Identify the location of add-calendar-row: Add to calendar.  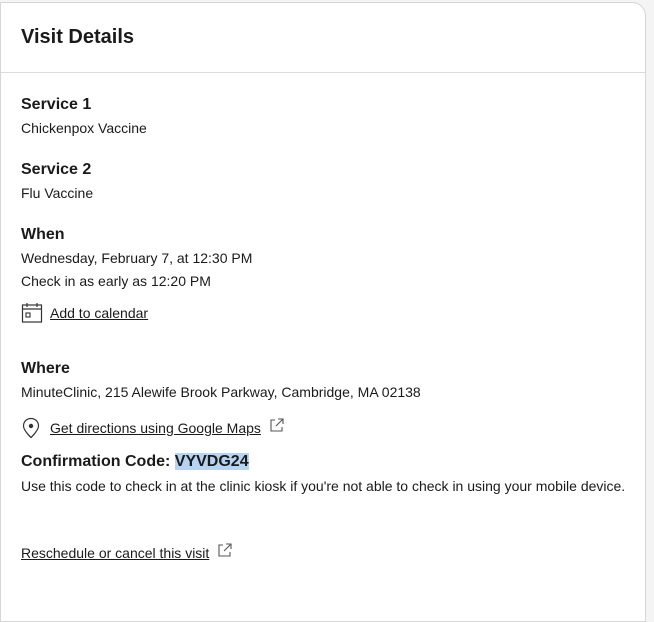
(321, 313).